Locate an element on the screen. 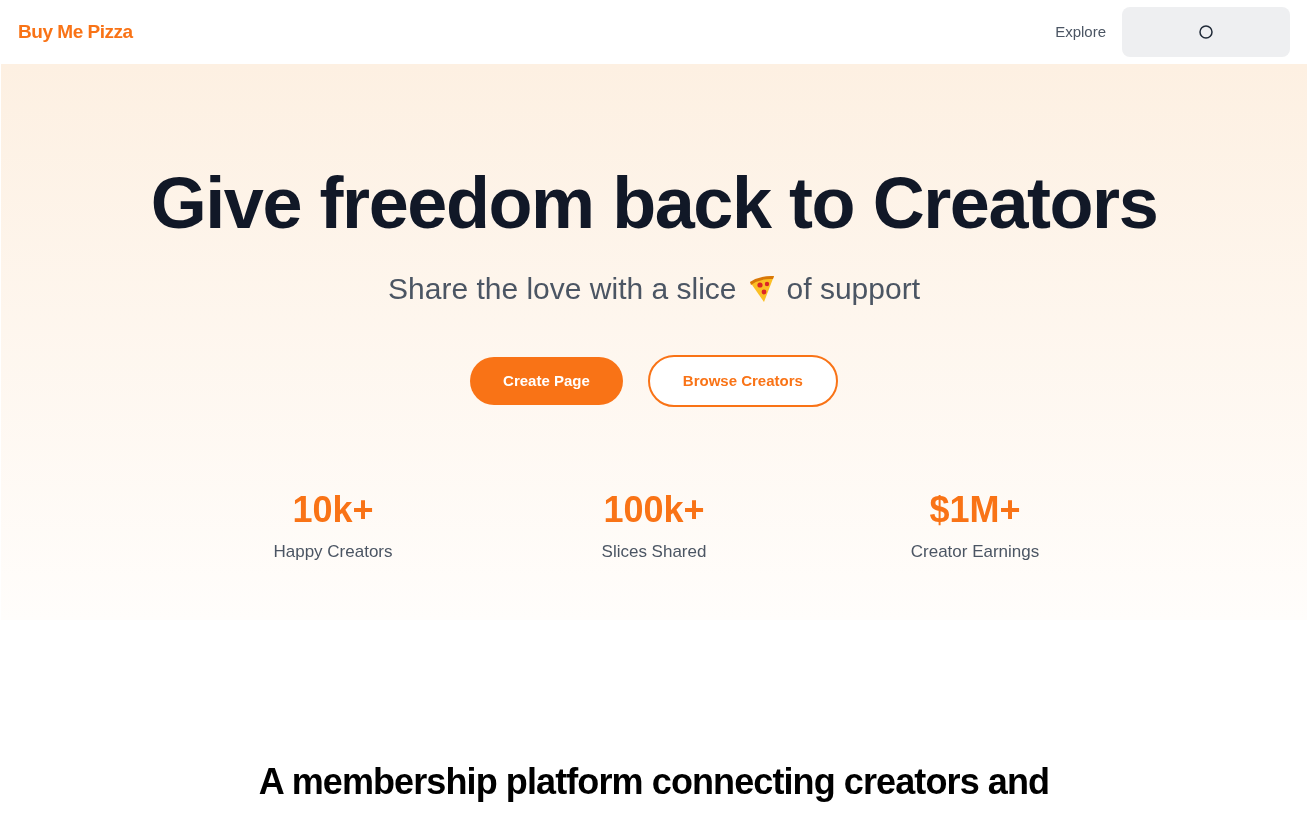 The height and width of the screenshot is (816, 1308). nav-link: Explore is located at coordinates (1080, 32).